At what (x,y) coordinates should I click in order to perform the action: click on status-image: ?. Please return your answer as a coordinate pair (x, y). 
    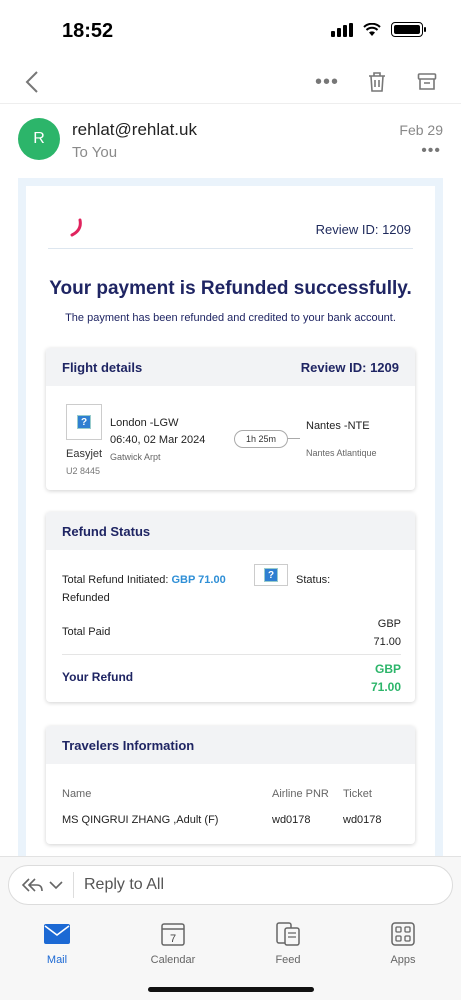
    Looking at the image, I should click on (271, 575).